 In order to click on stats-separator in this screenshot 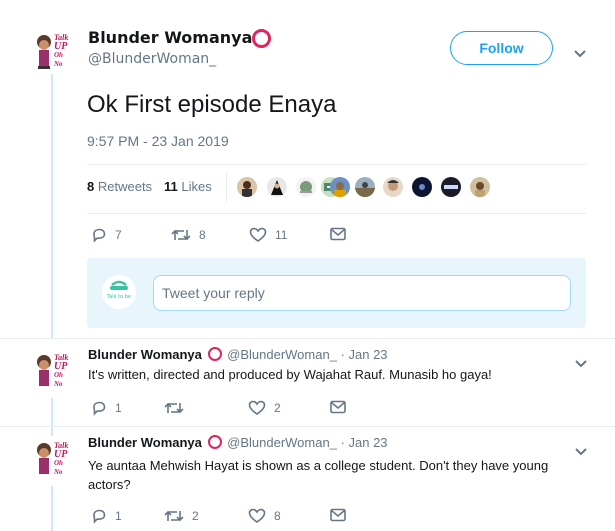, I will do `click(226, 187)`.